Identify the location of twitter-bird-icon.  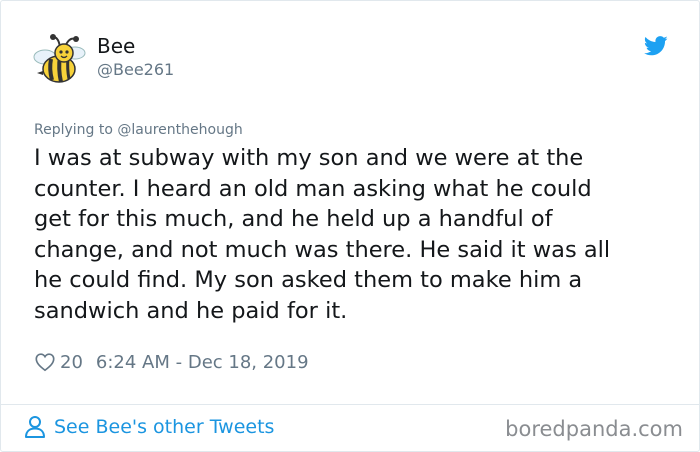
(655, 46).